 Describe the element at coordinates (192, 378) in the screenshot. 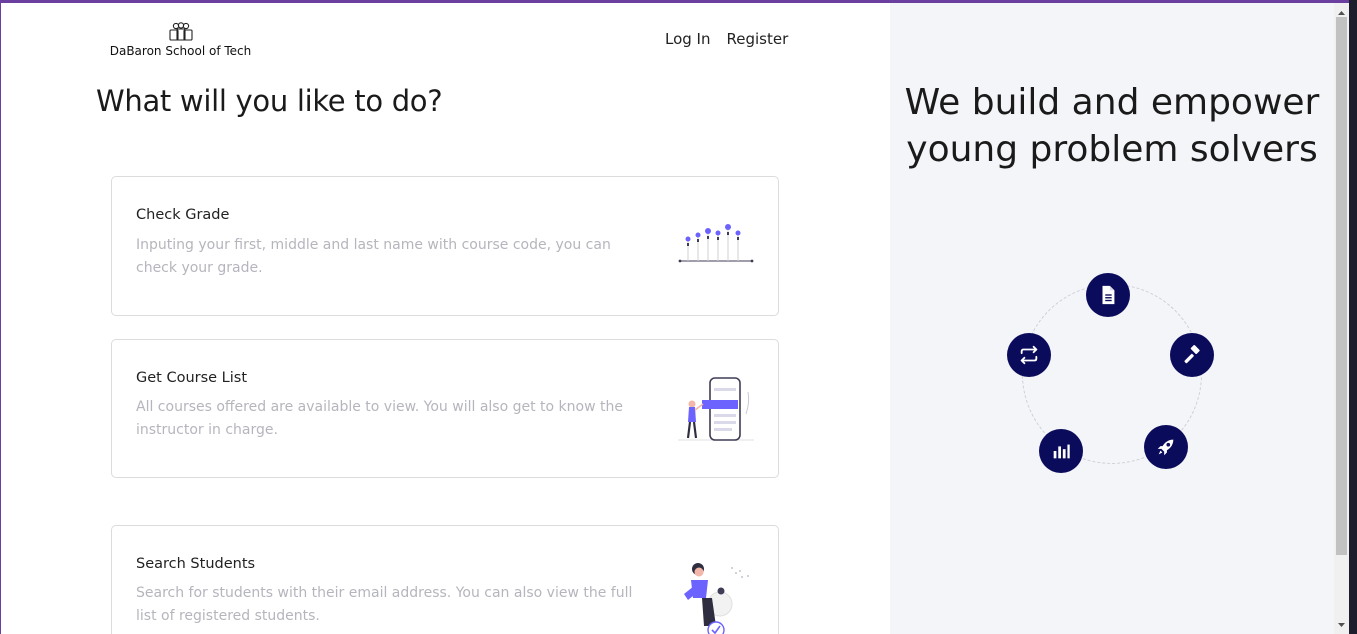

I see `card-title: Get Course List` at that location.